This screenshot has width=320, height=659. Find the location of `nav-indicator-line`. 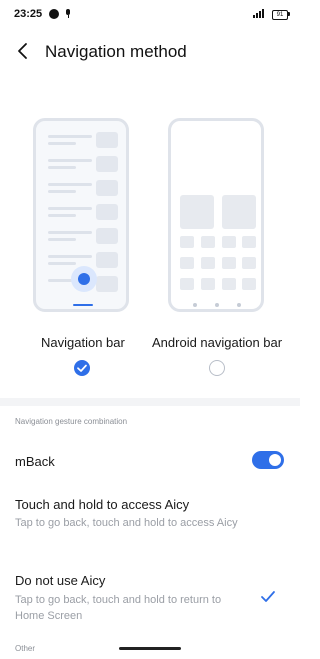

nav-indicator-line is located at coordinates (83, 305).